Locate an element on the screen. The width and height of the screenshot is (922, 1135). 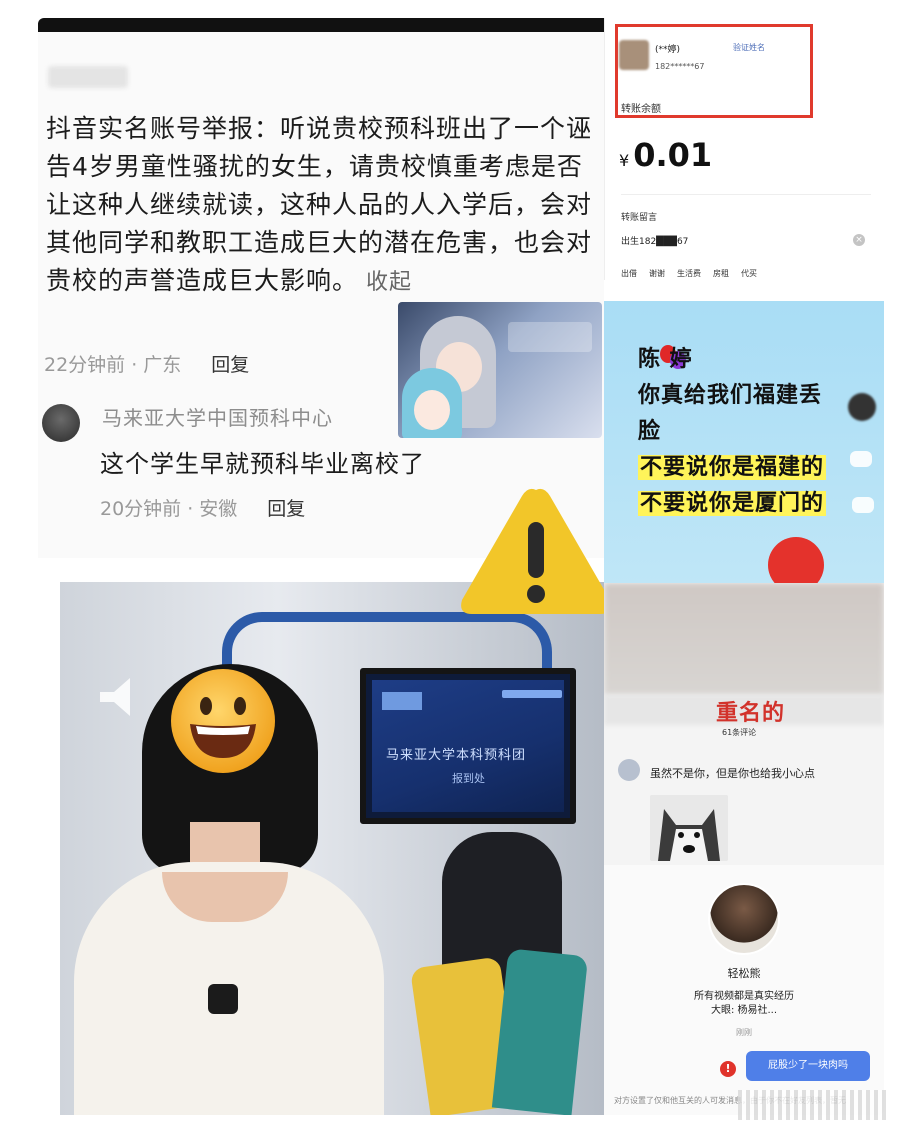
payee-name: (**婷) is located at coordinates (668, 50).